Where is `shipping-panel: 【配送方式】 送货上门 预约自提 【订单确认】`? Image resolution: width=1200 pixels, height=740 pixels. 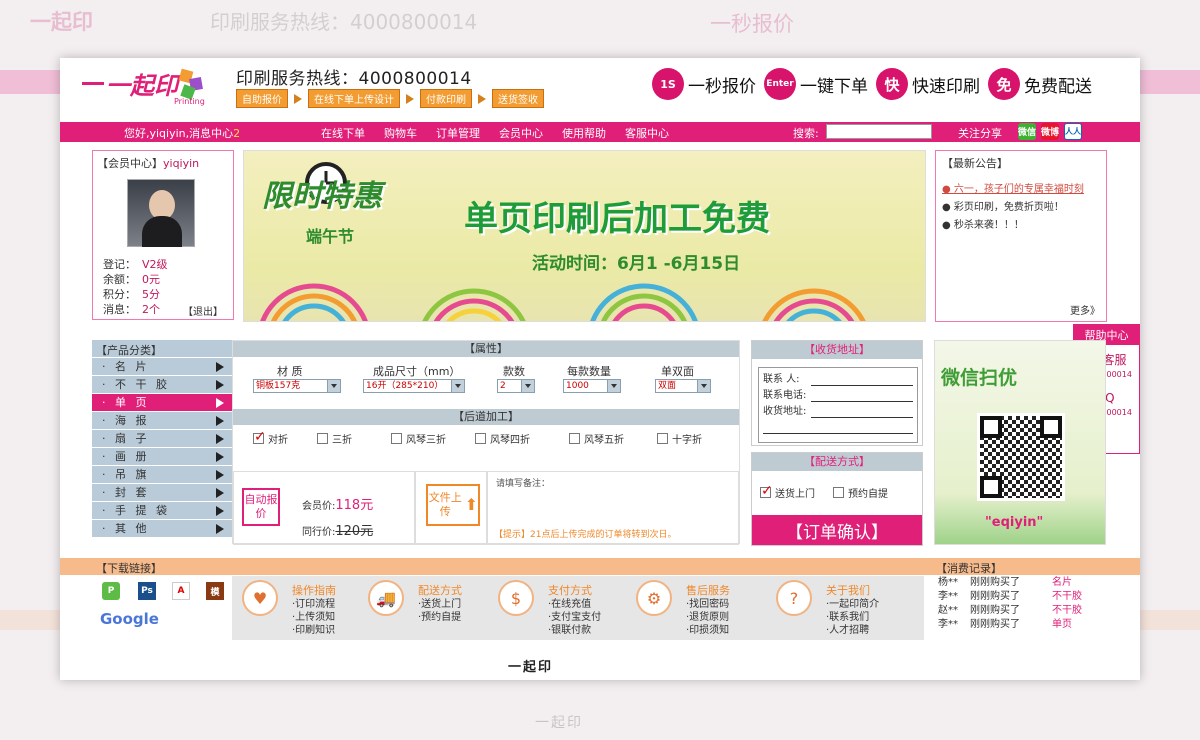 shipping-panel: 【配送方式】 送货上门 预约自提 【订单确认】 is located at coordinates (837, 499).